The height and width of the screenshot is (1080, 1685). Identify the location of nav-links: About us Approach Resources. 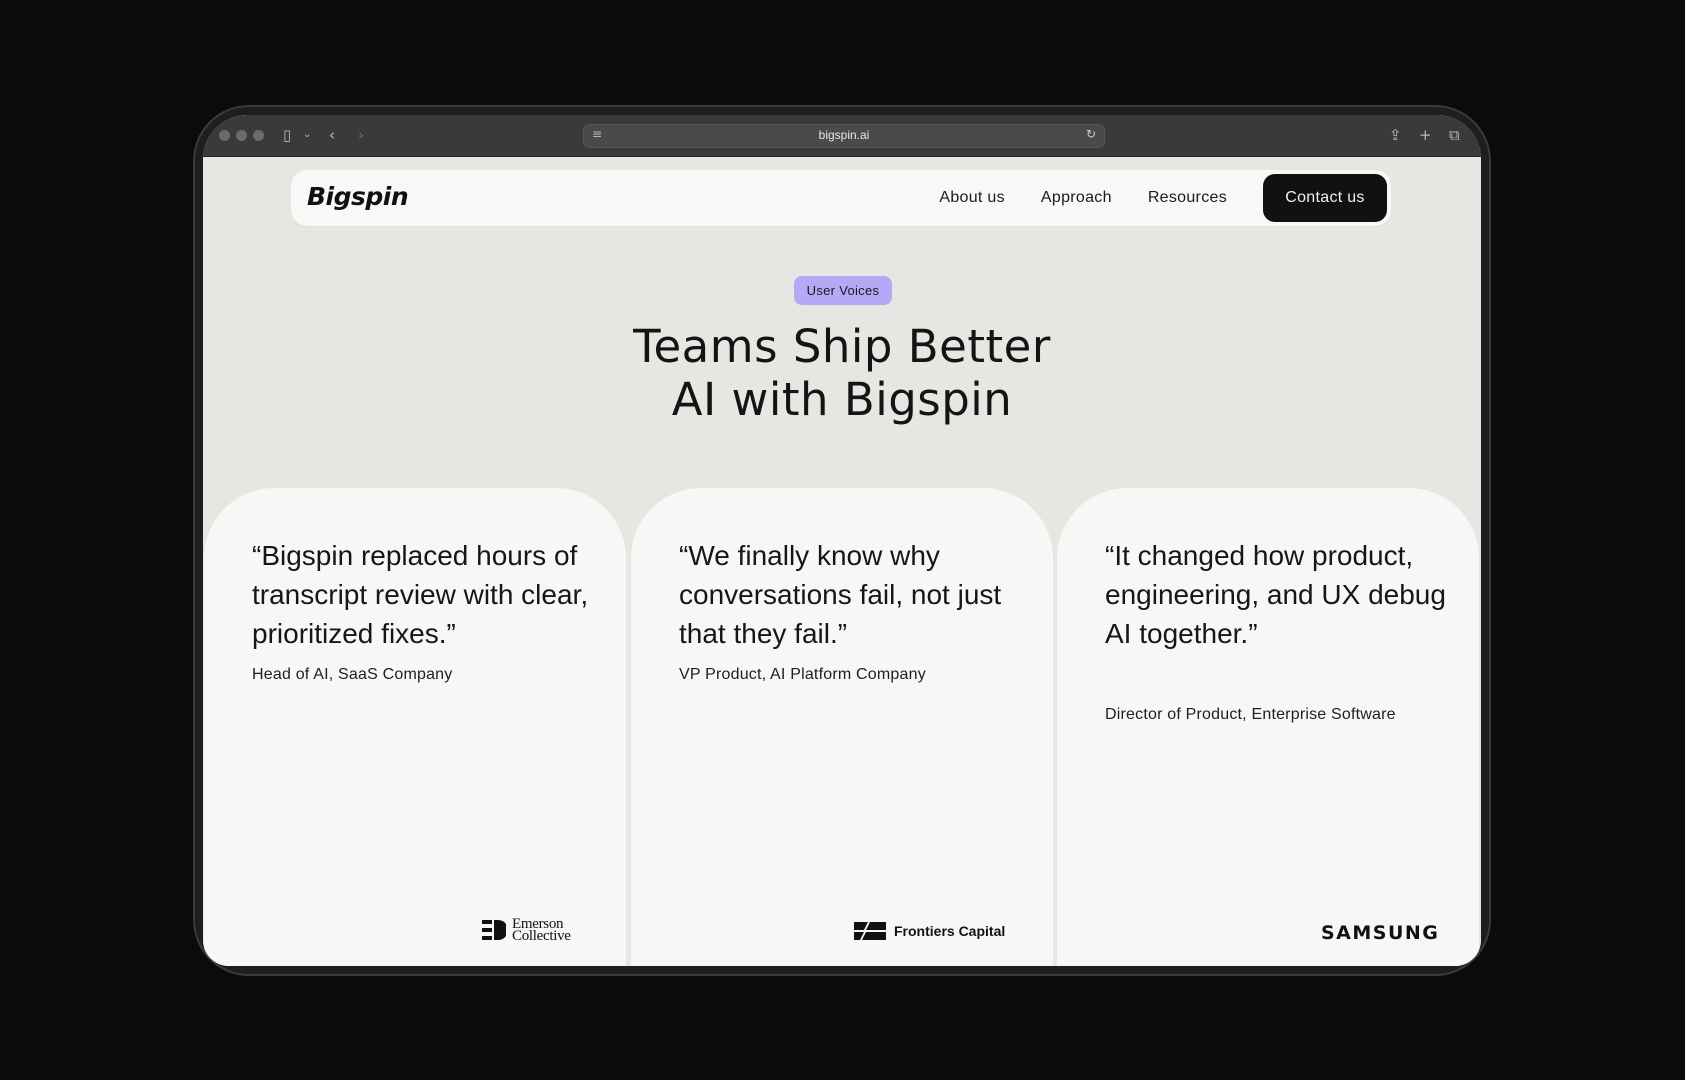
(1083, 198).